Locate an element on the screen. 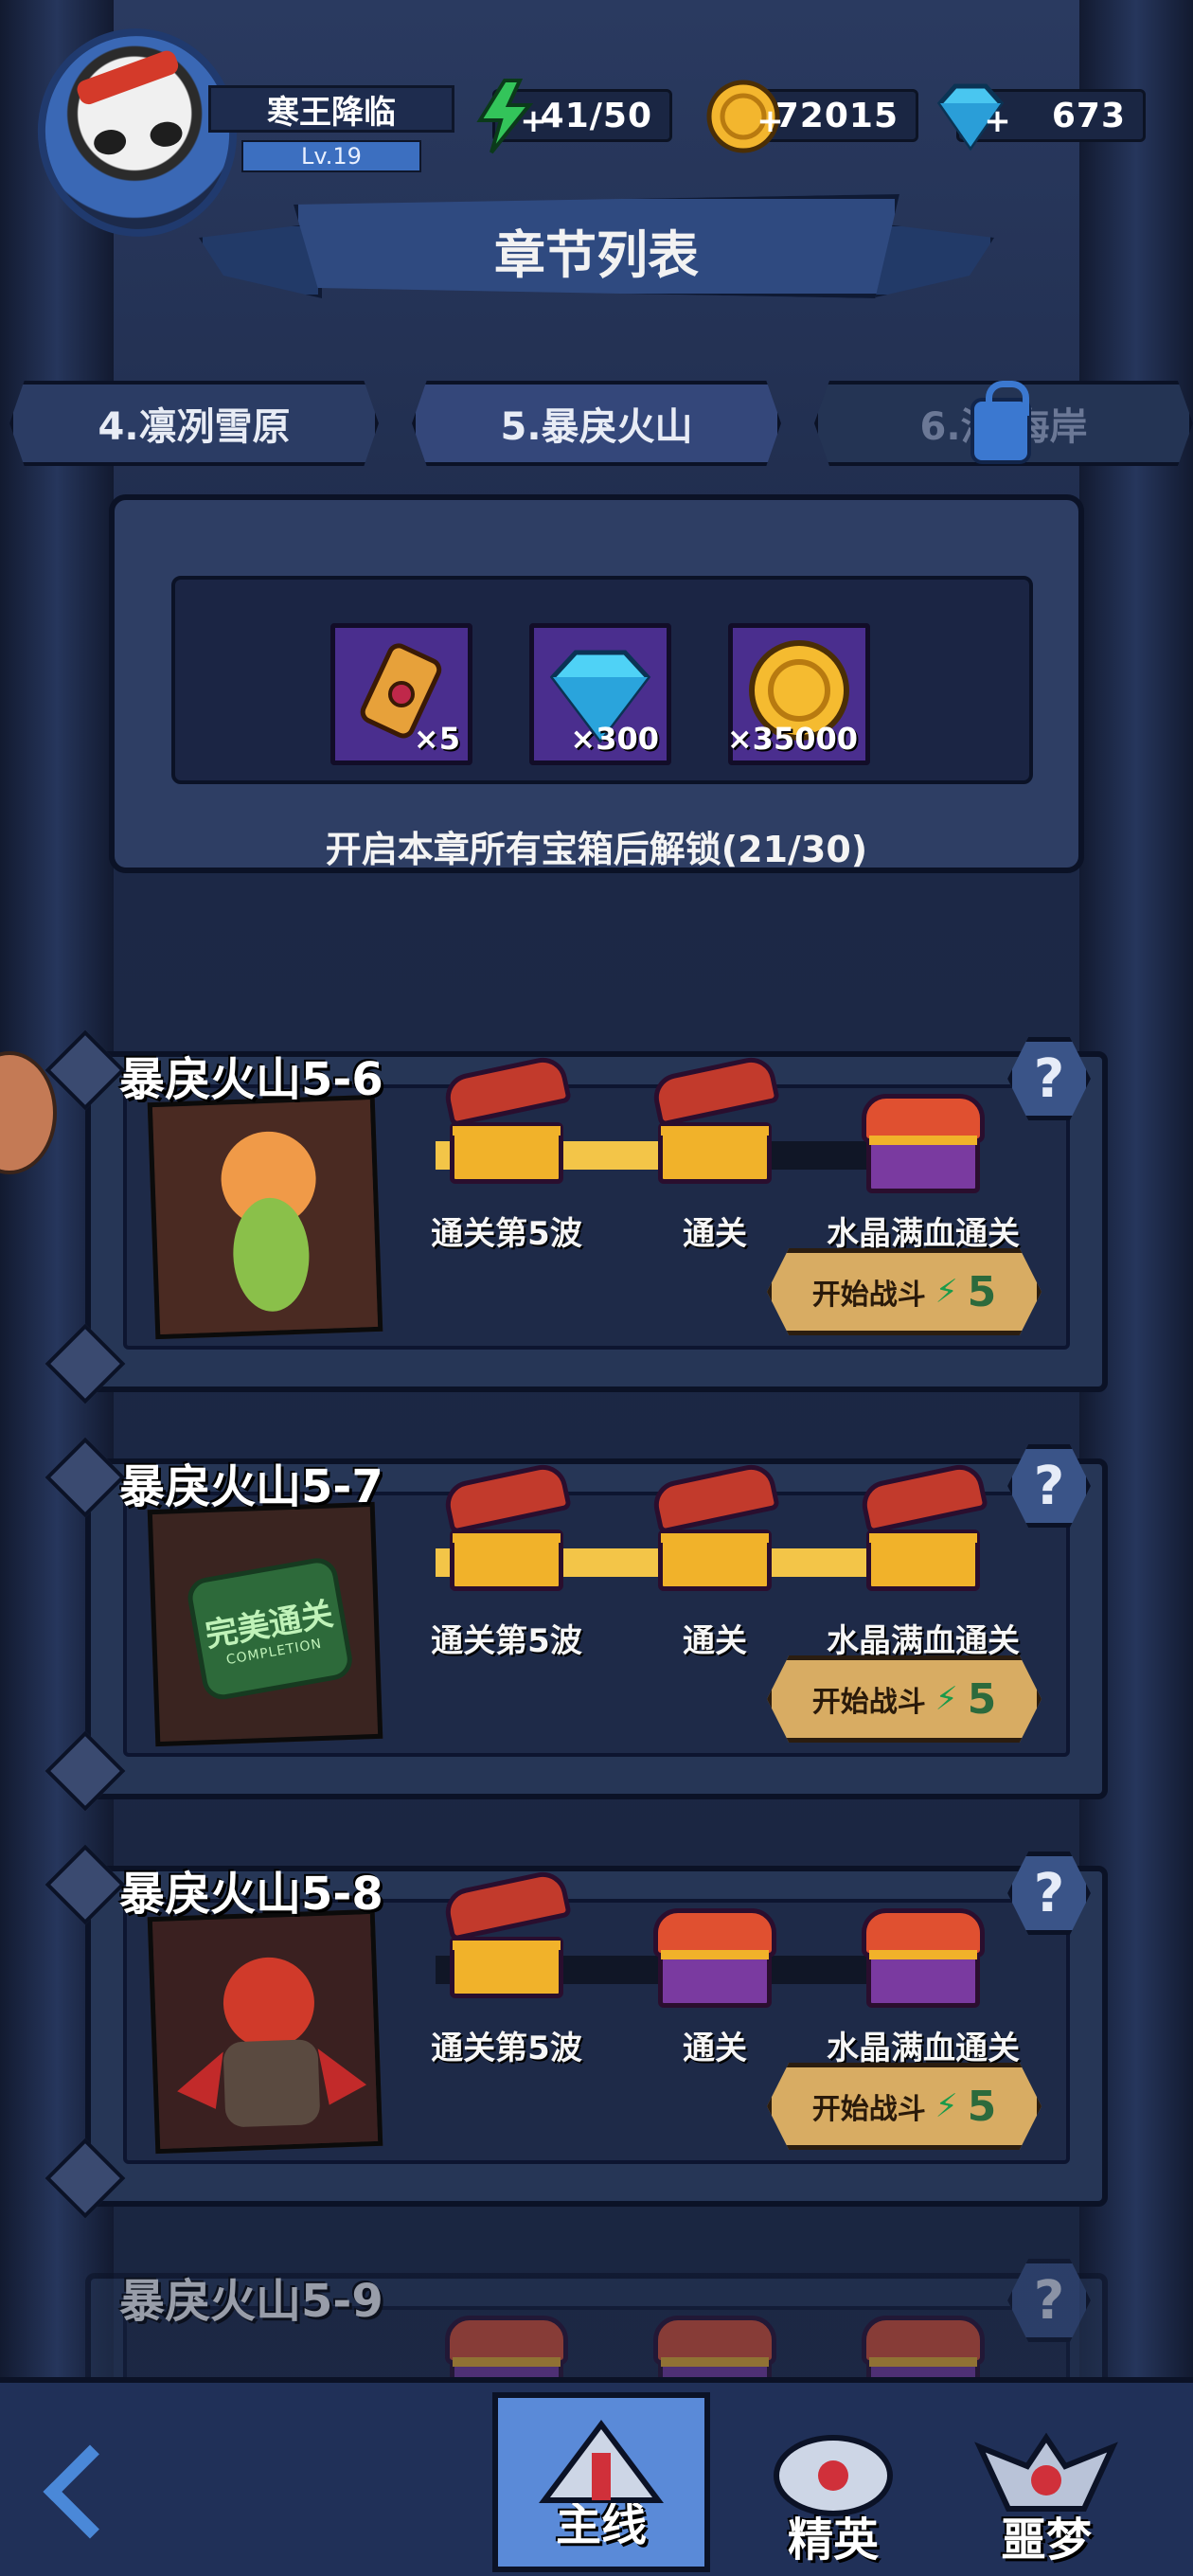 The height and width of the screenshot is (2576, 1193). level-title: 暴戾火山5-6 is located at coordinates (251, 1079).